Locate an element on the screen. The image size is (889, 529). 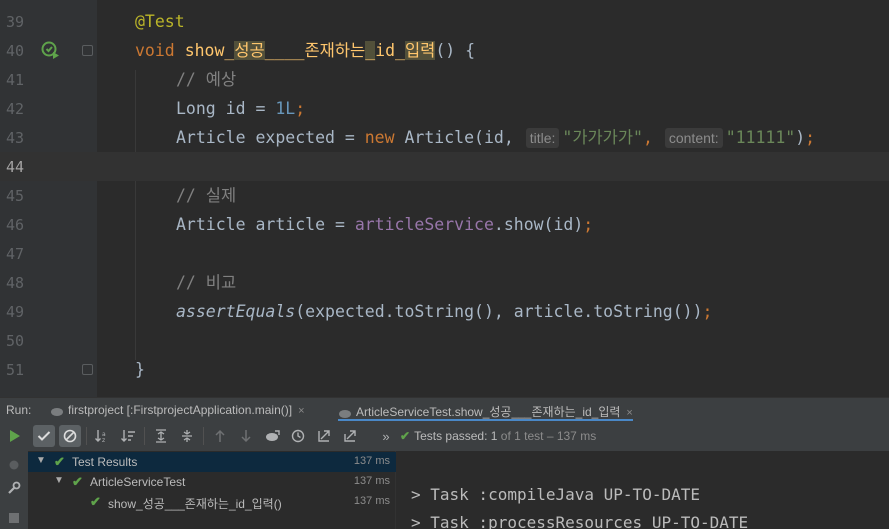
code-line: 47 is located at coordinates (444, 253).